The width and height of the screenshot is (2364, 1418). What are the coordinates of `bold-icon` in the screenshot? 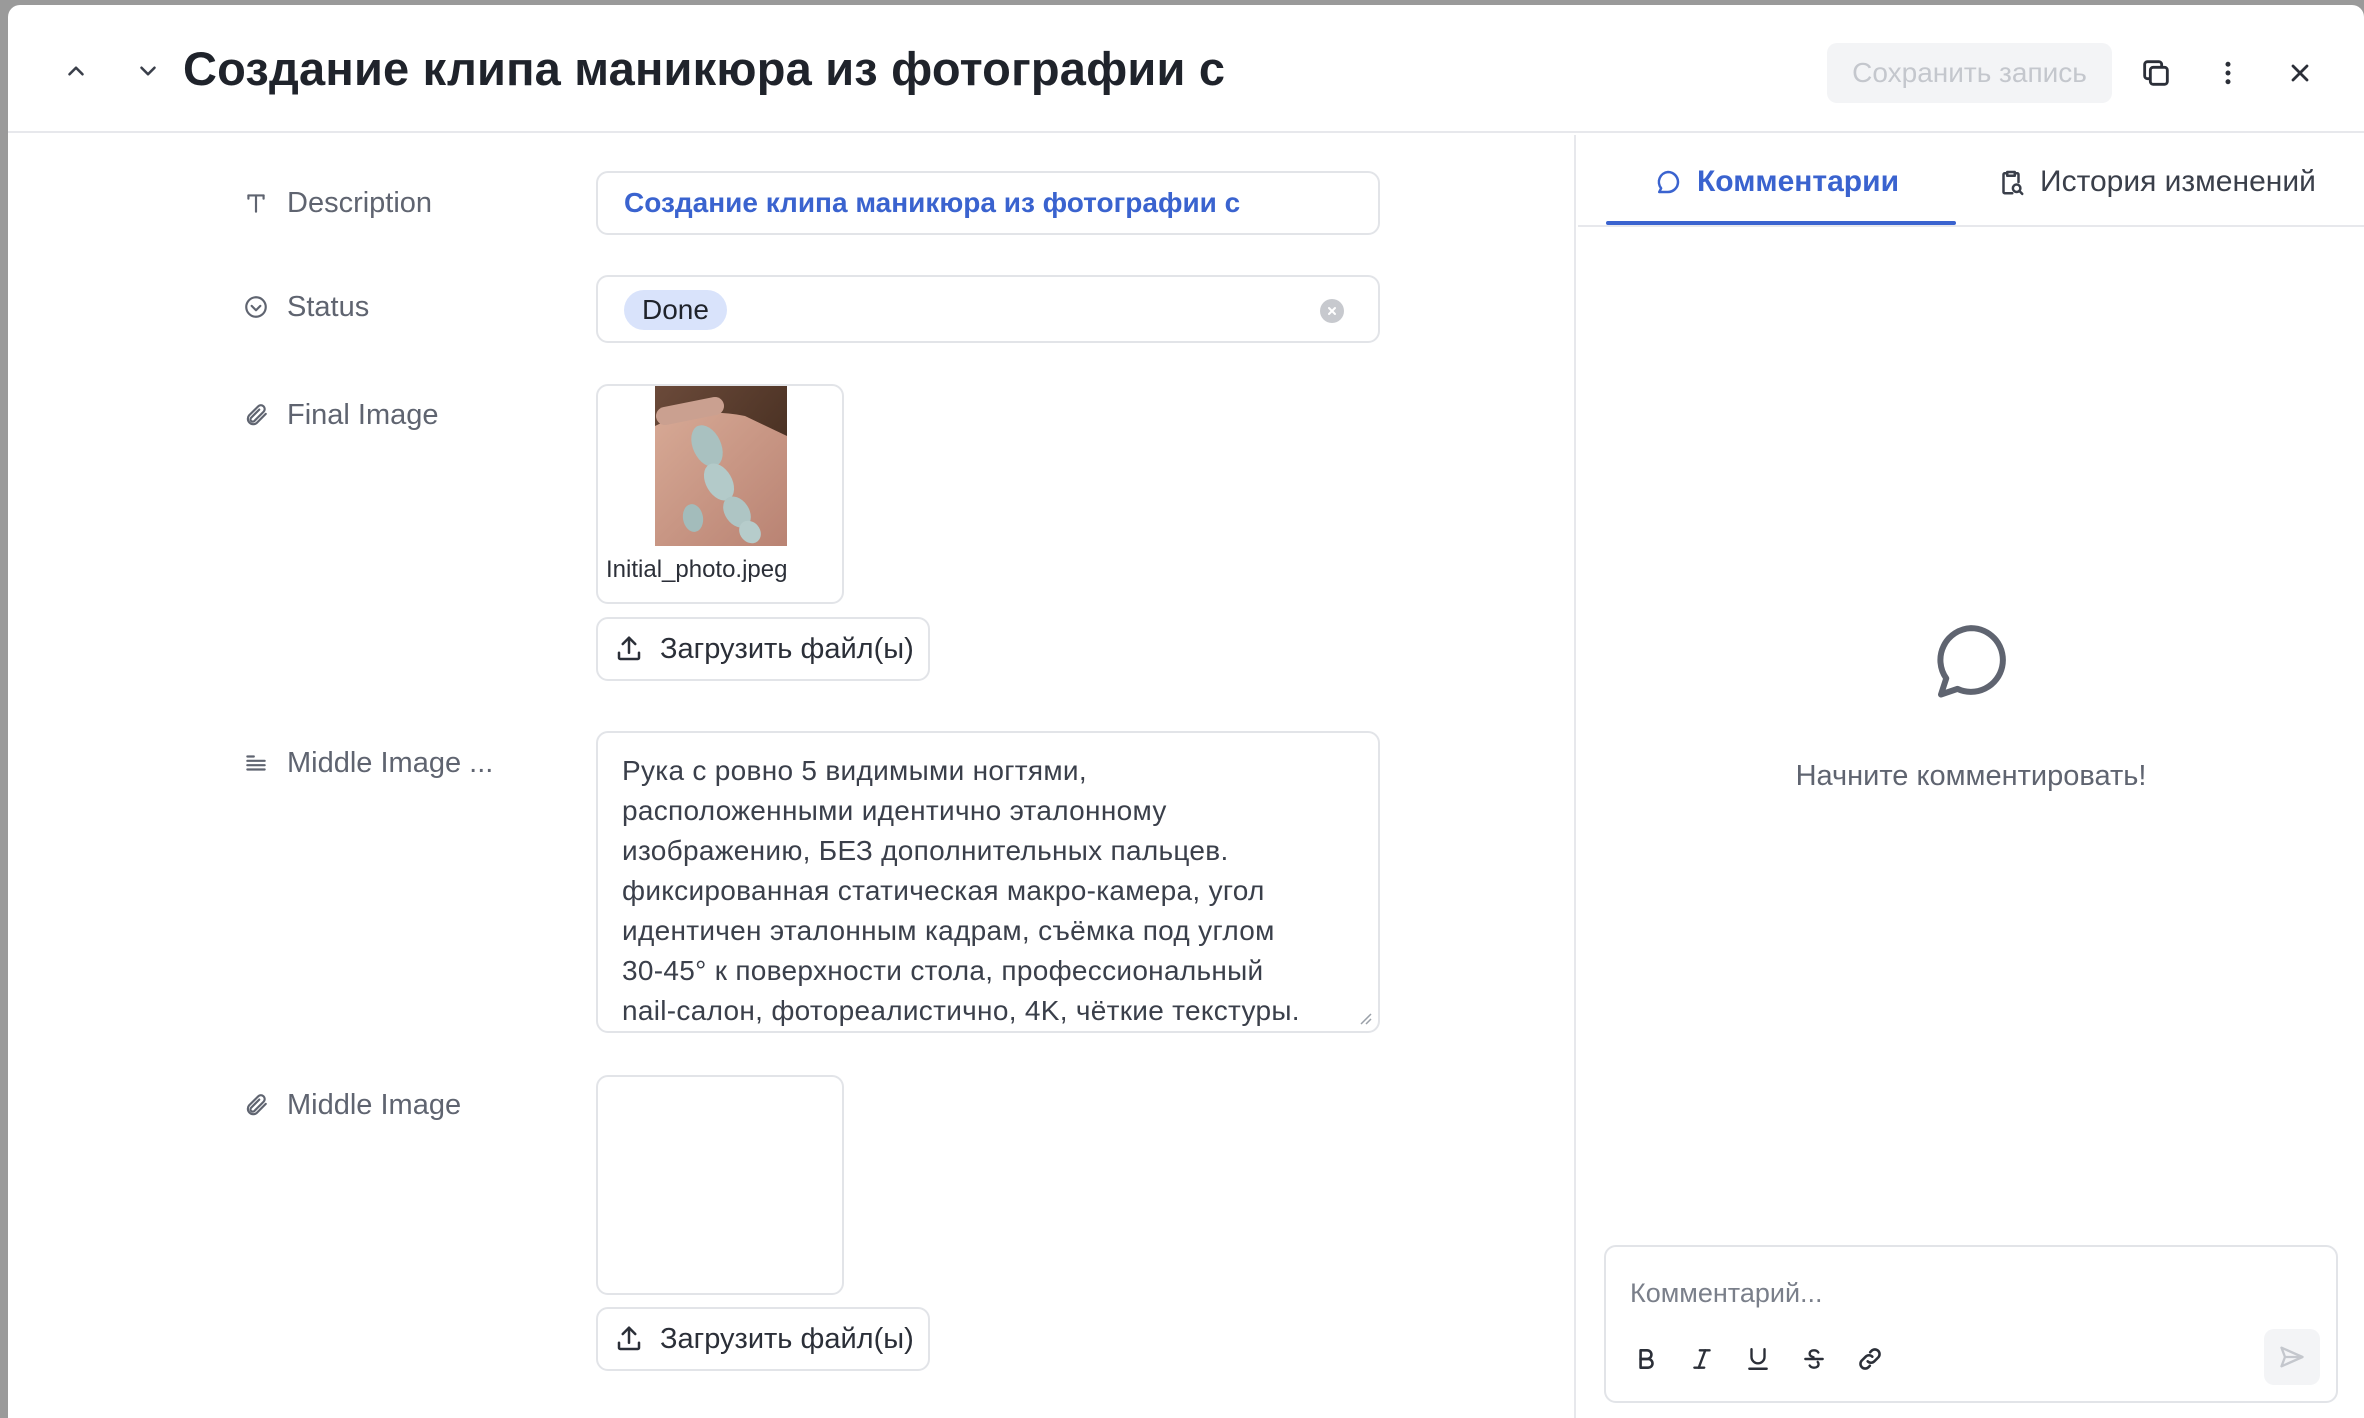 It's located at (1646, 1359).